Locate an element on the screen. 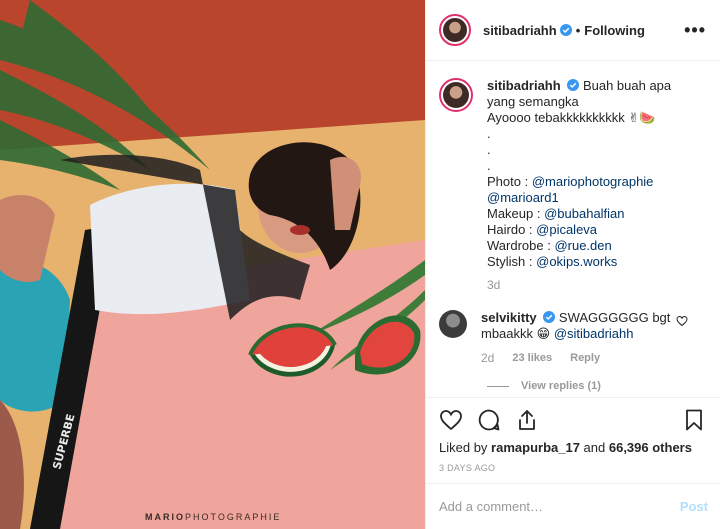 The image size is (720, 529). mention-link: @bubahalfian is located at coordinates (584, 213).